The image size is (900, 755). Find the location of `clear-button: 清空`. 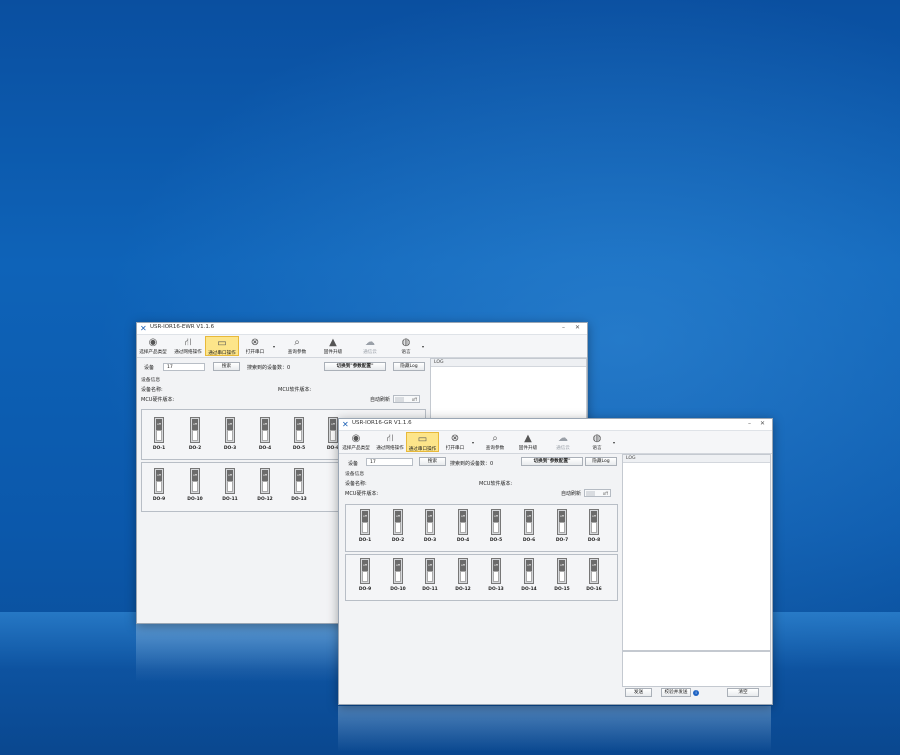

clear-button: 清空 is located at coordinates (743, 692).